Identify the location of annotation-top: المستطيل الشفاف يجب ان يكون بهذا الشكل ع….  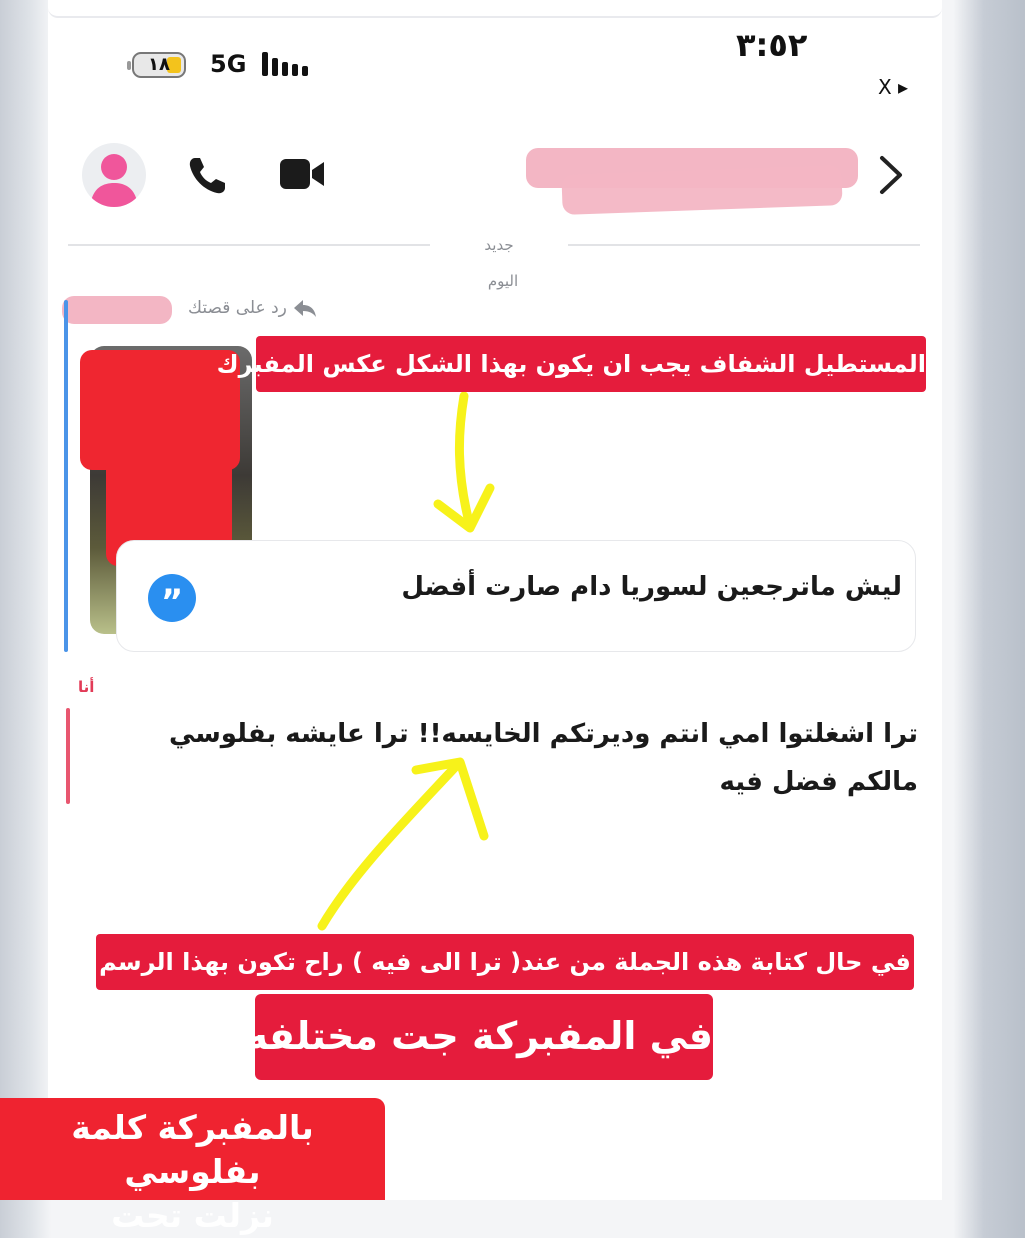
(571, 364).